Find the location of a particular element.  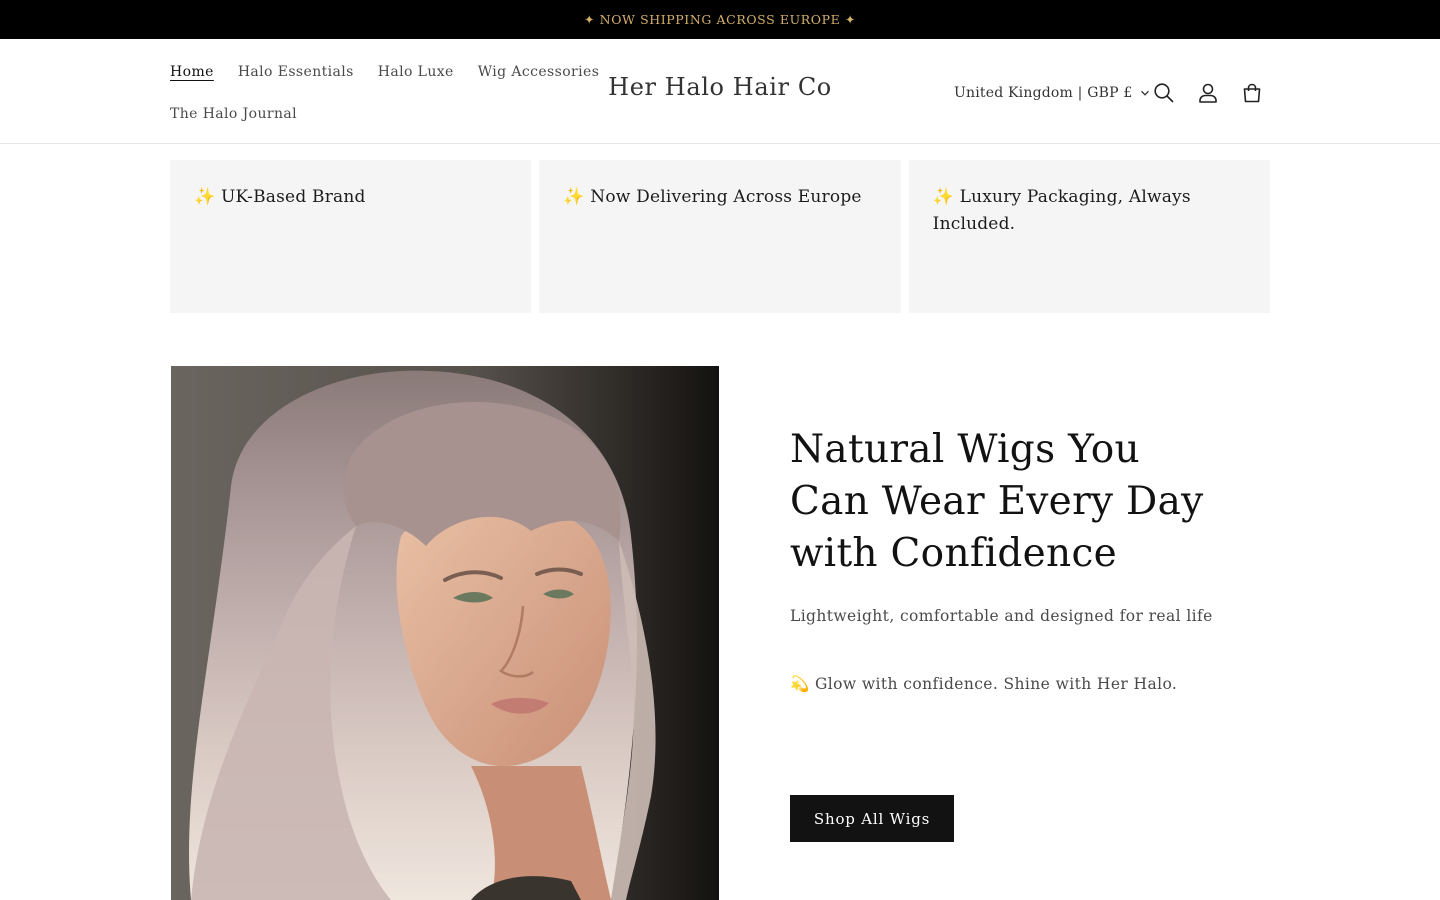

country-selector-label: United Kingdom | GBP £ is located at coordinates (1043, 93).